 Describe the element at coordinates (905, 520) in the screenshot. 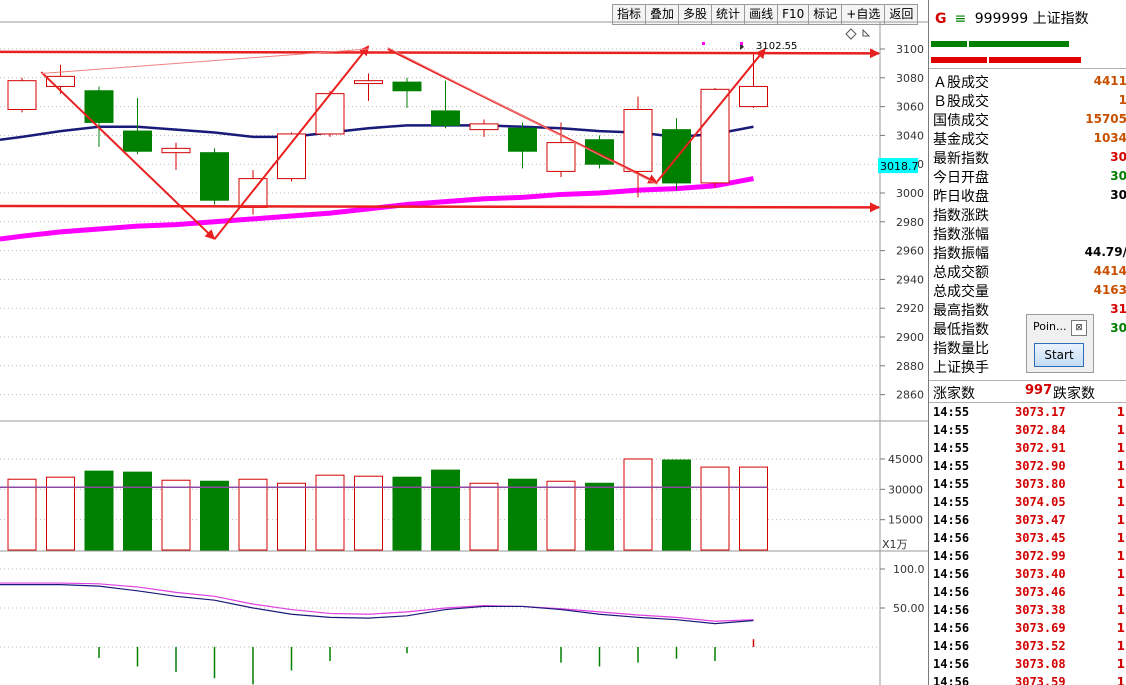

I see `volume-tick-label-2: 15000` at that location.